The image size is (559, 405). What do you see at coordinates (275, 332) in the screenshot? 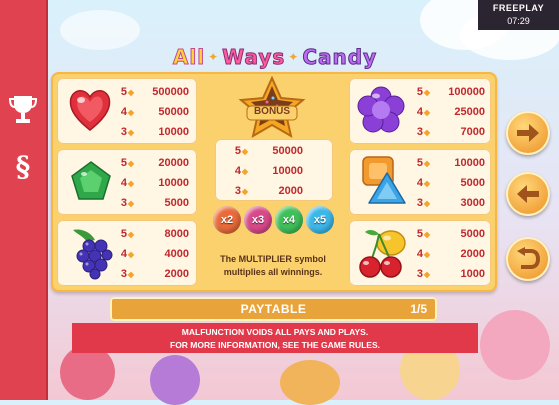
I see `disclaimer-line-1: MALFUNCTION VOIDS ALL PAYS AND PLAYS.` at bounding box center [275, 332].